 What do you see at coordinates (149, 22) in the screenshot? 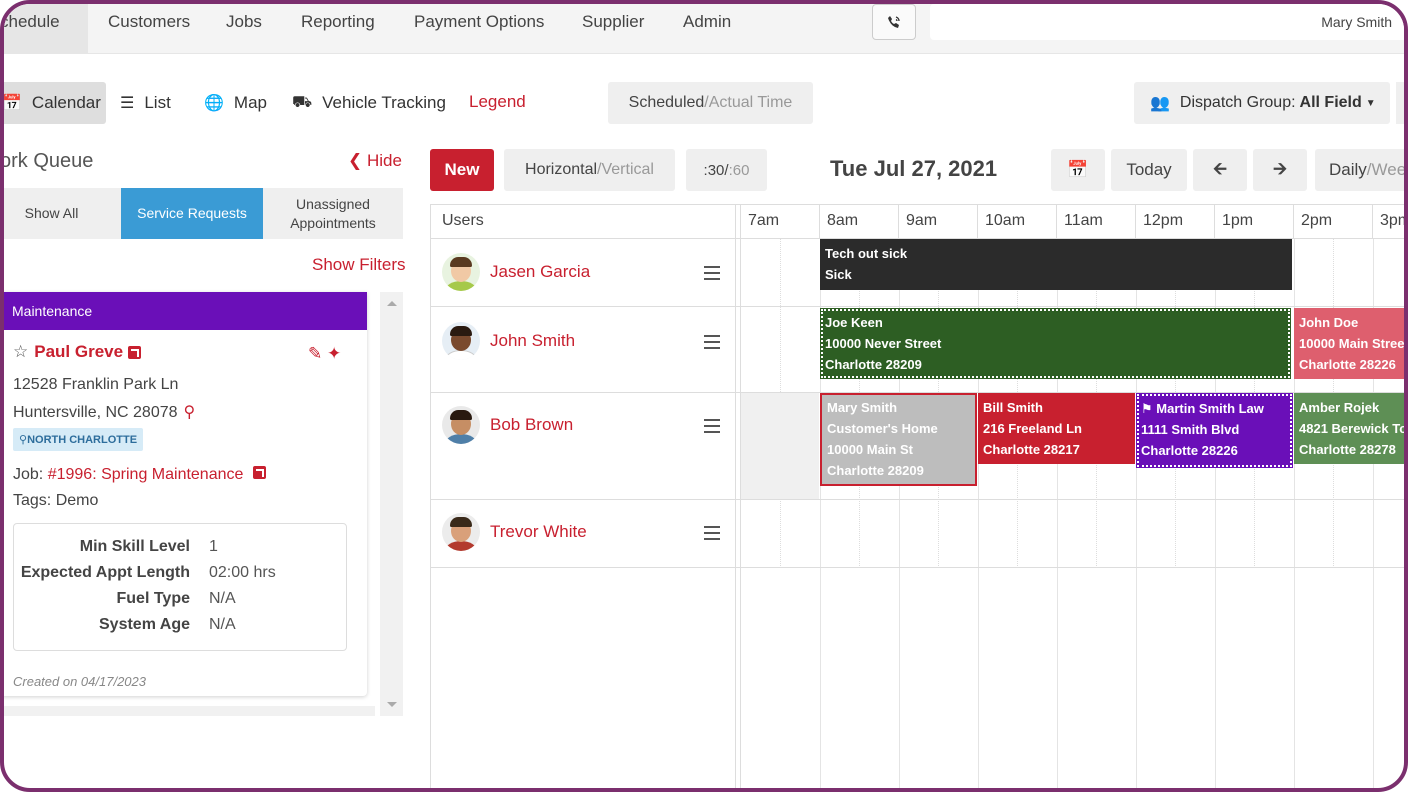
I see `tab-customers: Customers` at bounding box center [149, 22].